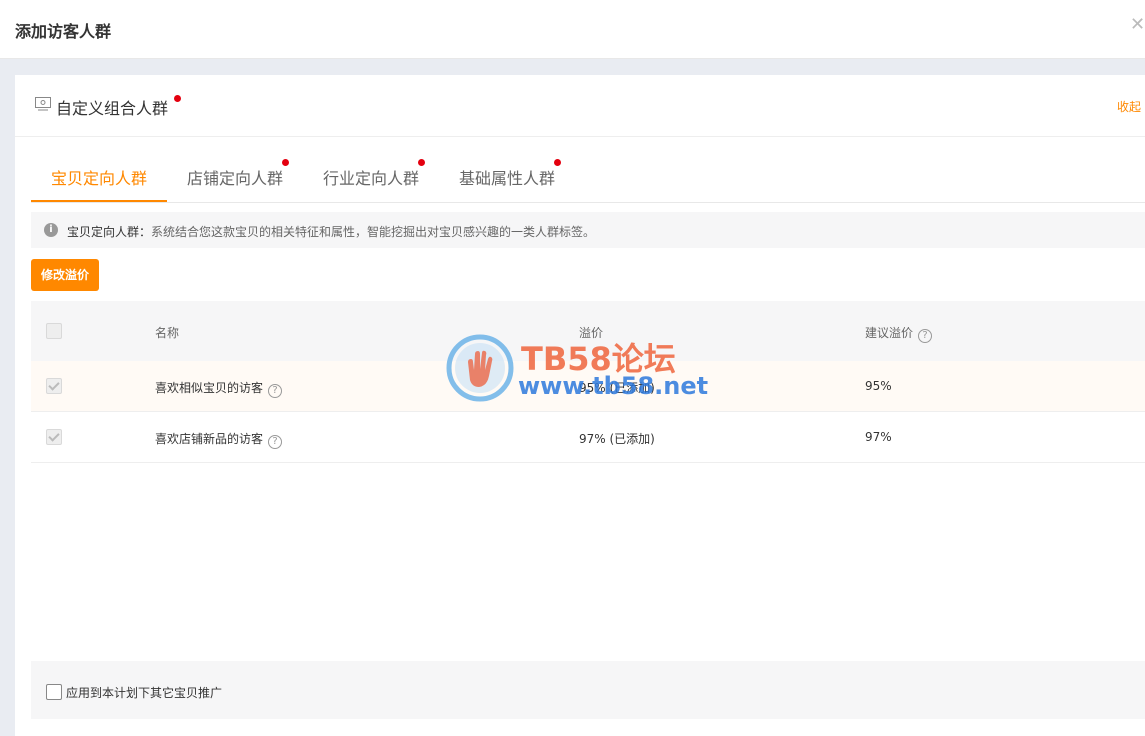  Describe the element at coordinates (1129, 106) in the screenshot. I see `collapse-link: 收起` at that location.